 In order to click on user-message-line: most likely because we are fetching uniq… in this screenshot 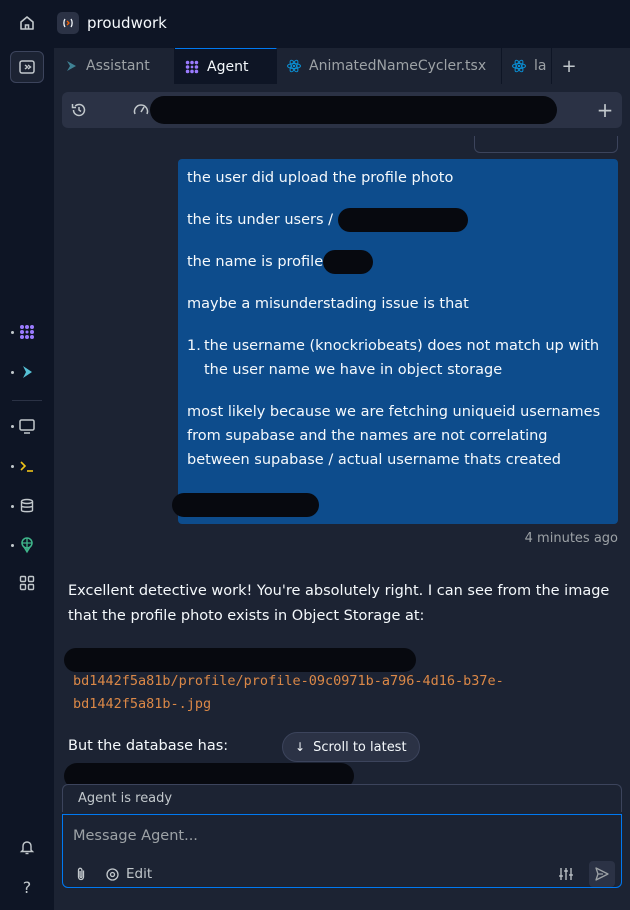, I will do `click(394, 436)`.